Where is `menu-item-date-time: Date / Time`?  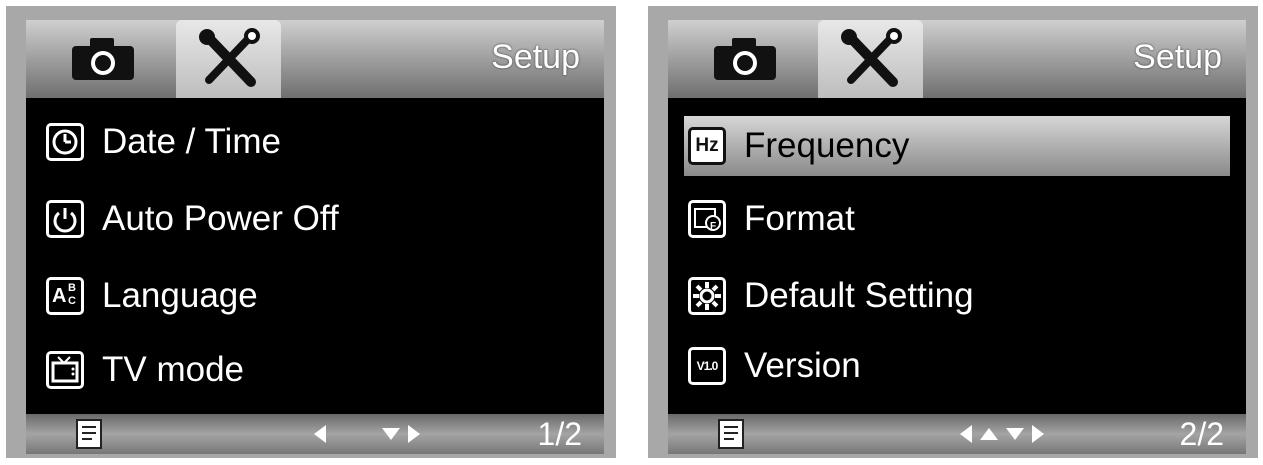
menu-item-date-time: Date / Time is located at coordinates (315, 142).